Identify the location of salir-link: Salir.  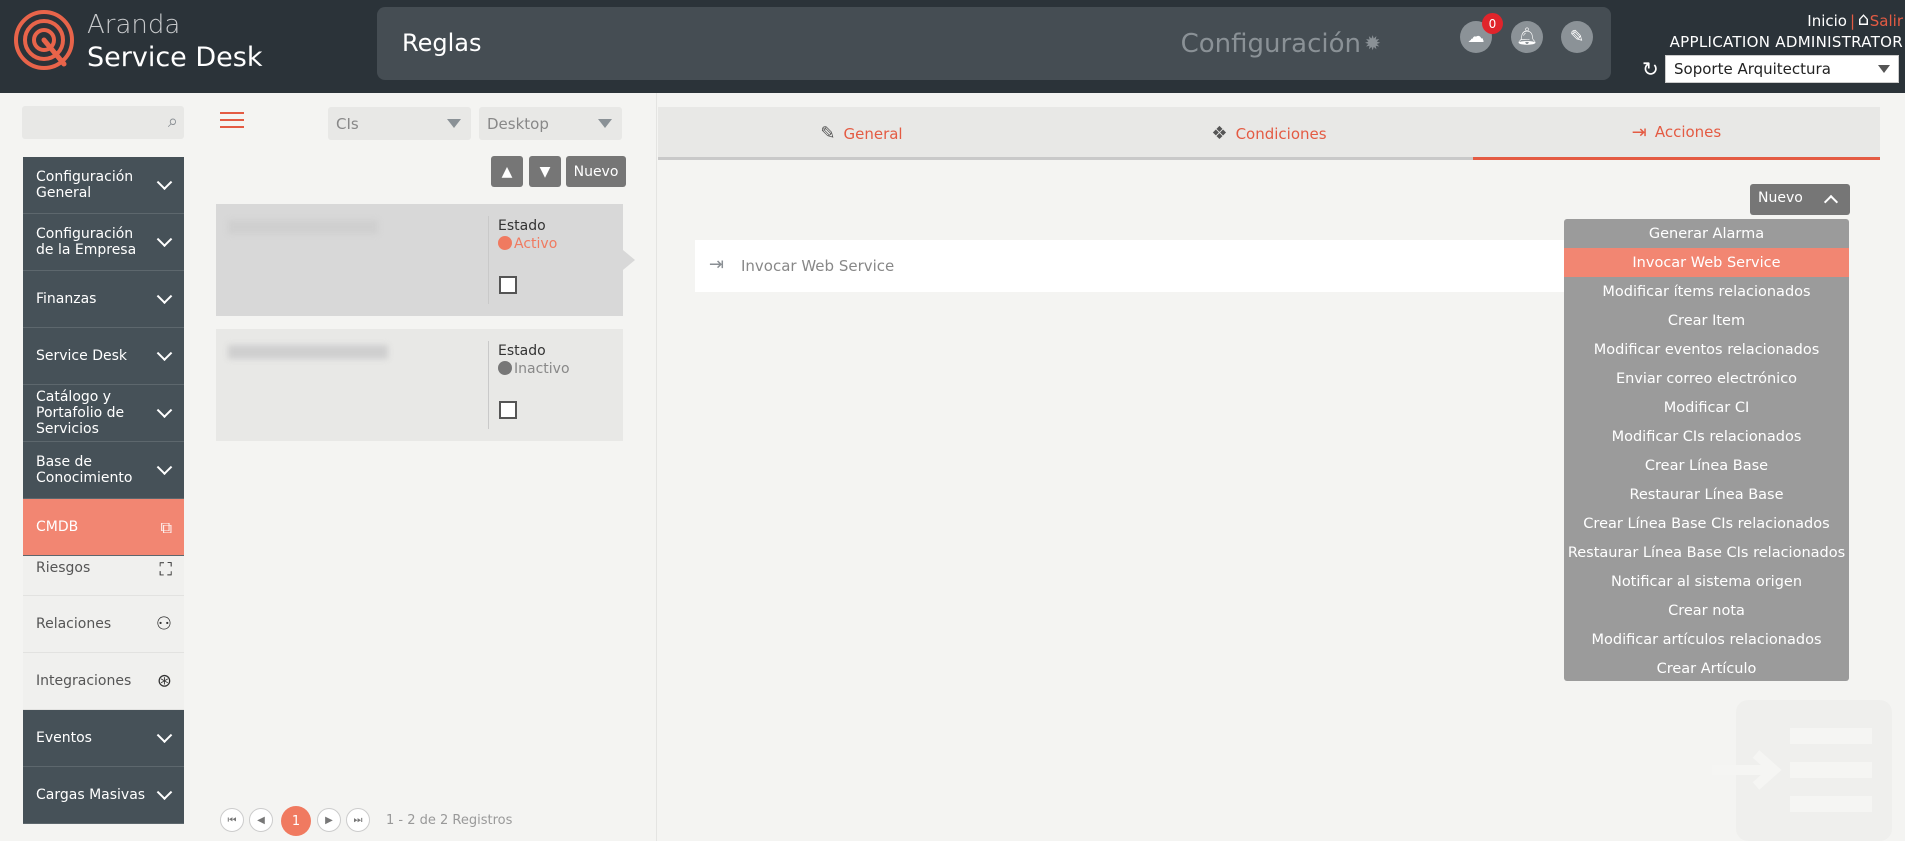
(1886, 21).